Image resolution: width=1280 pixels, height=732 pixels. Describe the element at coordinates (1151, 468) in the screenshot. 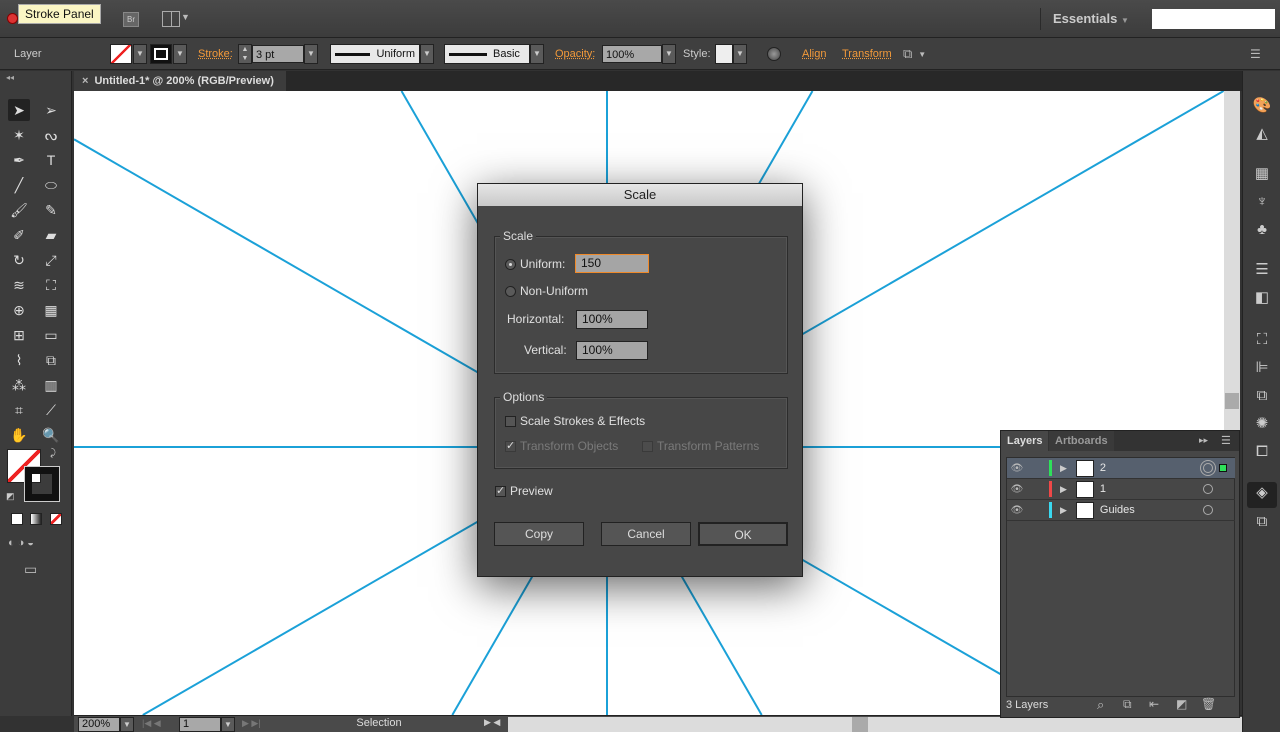

I see `layer-name: 2` at that location.